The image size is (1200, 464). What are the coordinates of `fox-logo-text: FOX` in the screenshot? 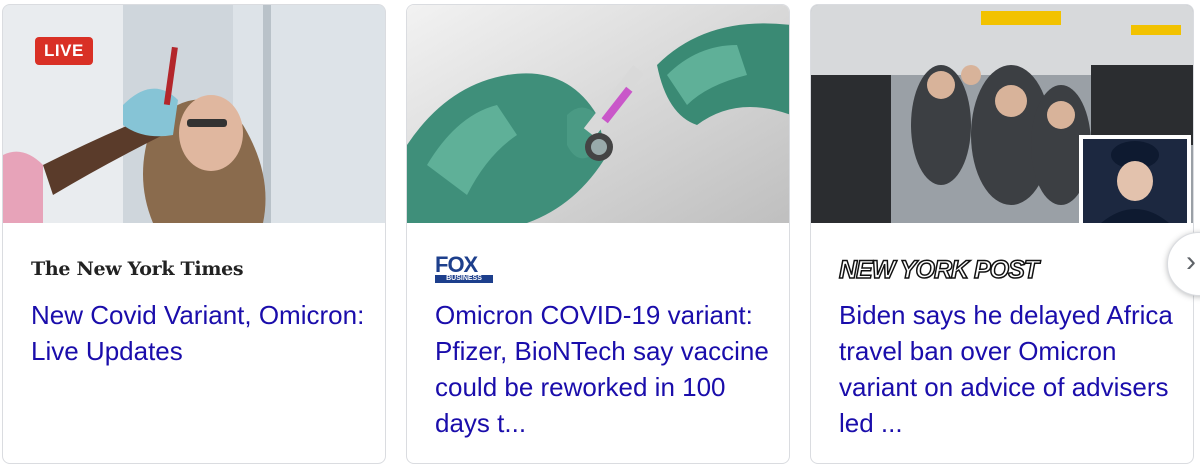 It's located at (456, 264).